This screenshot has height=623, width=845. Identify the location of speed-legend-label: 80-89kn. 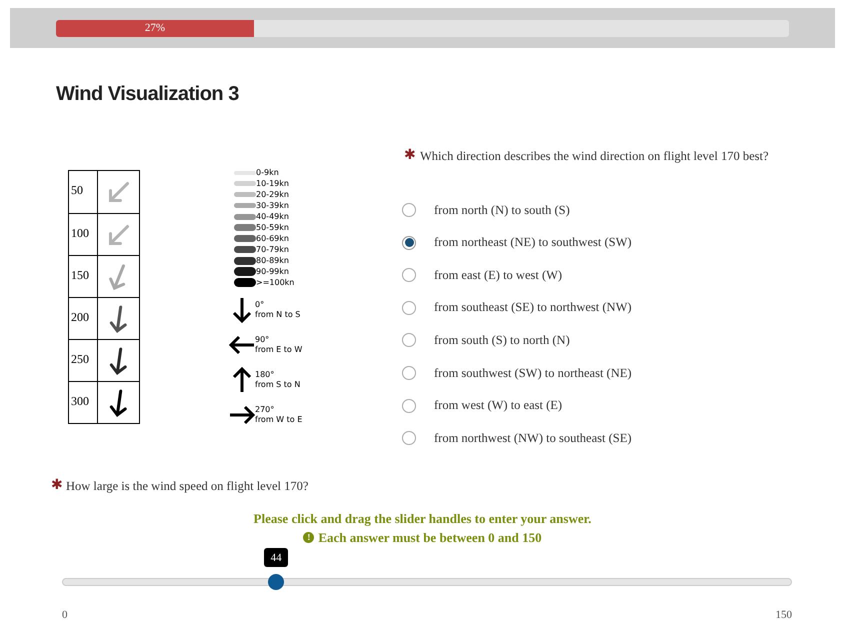
(272, 260).